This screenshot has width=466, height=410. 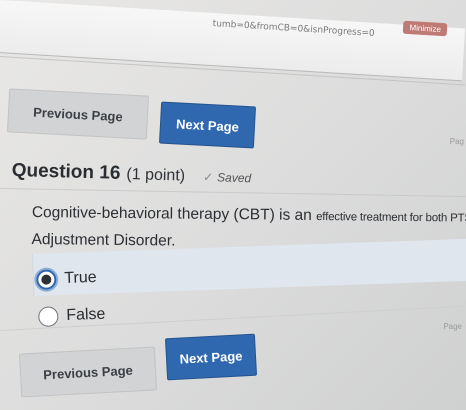 I want to click on radio-false, so click(x=48, y=316).